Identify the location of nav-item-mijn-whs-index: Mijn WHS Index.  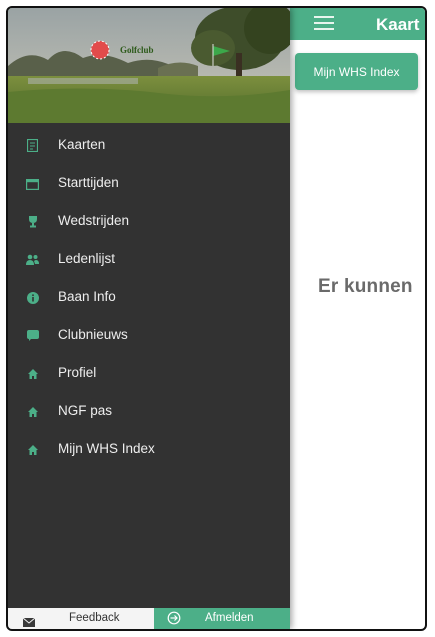
(149, 449).